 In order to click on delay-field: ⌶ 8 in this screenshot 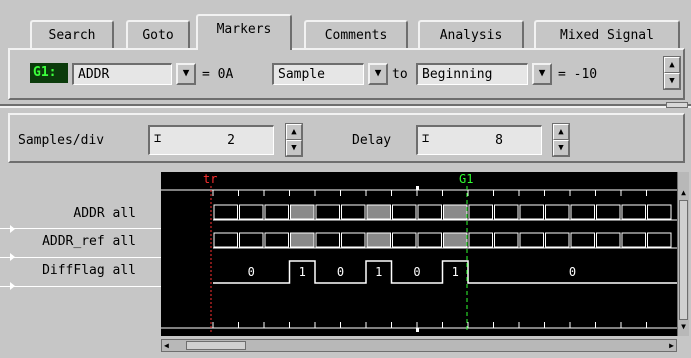, I will do `click(479, 140)`.